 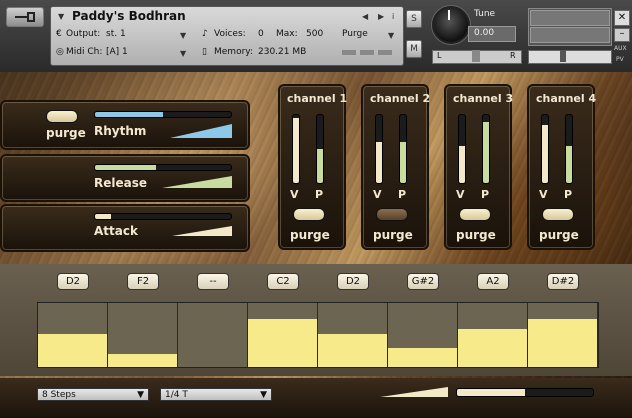 I want to click on close-icon: ✕, so click(x=622, y=18).